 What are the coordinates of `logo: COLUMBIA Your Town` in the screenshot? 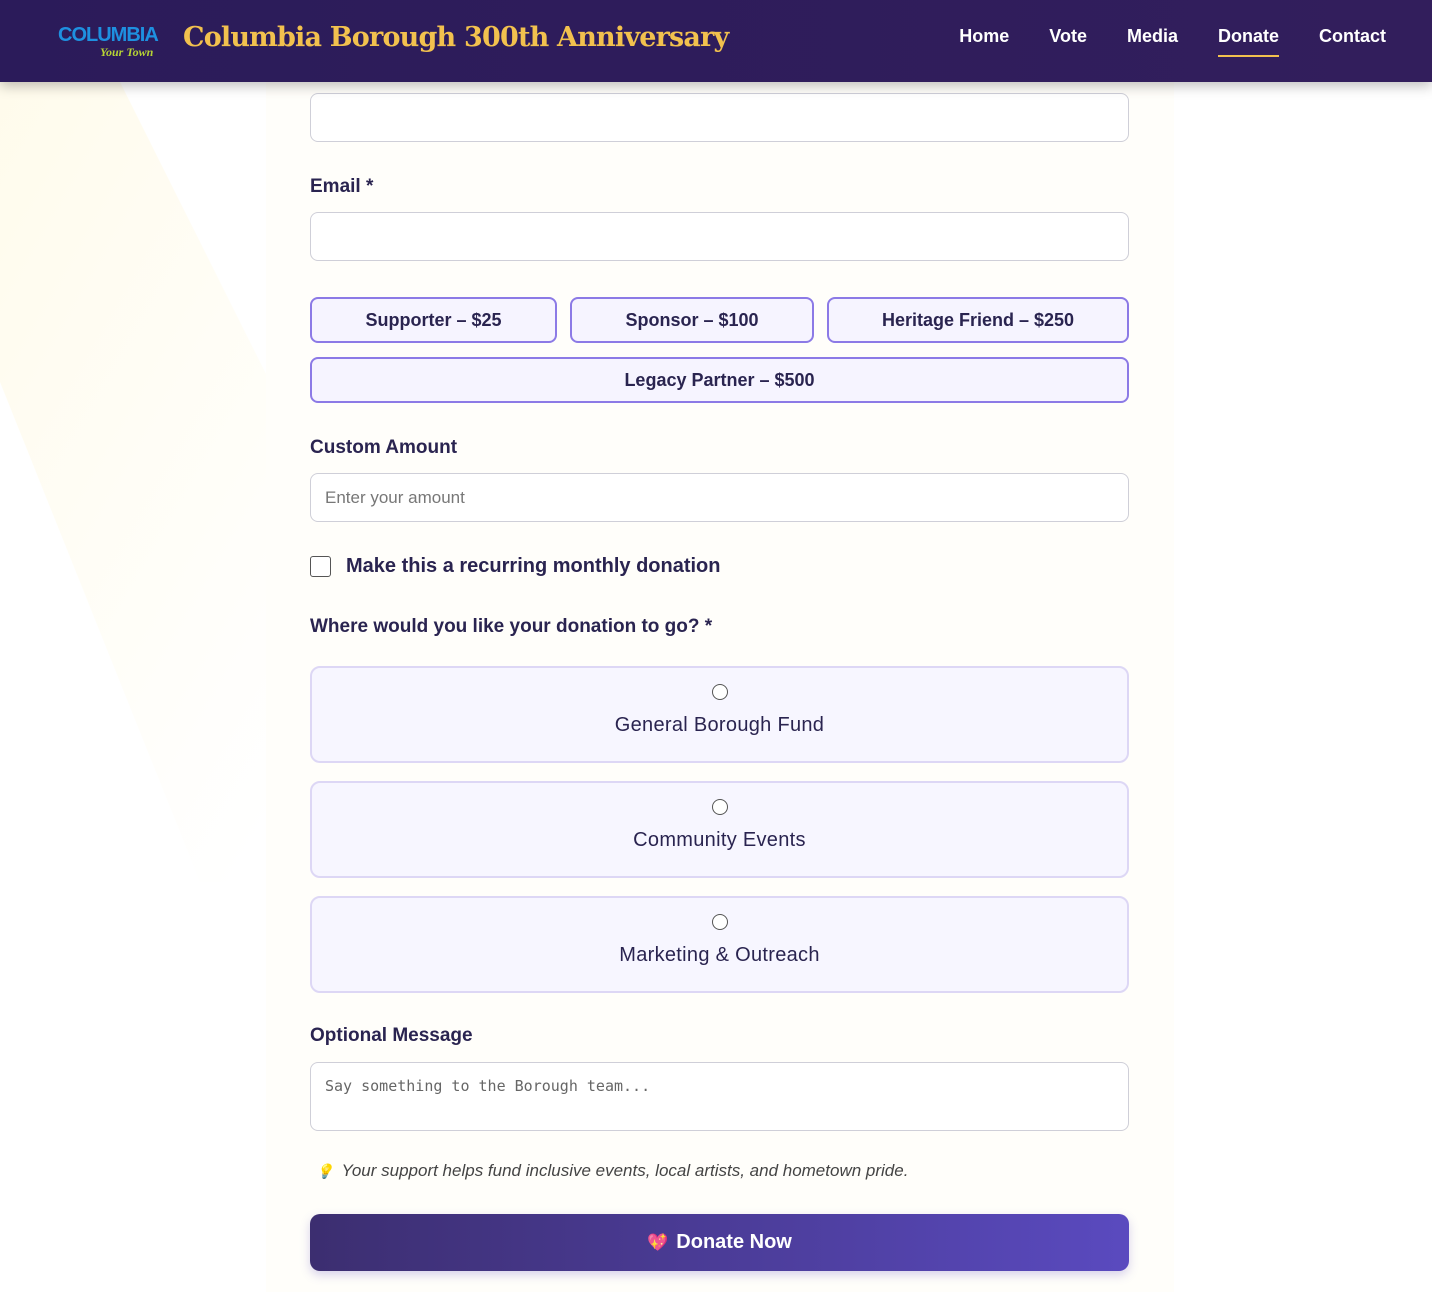 It's located at (111, 37).